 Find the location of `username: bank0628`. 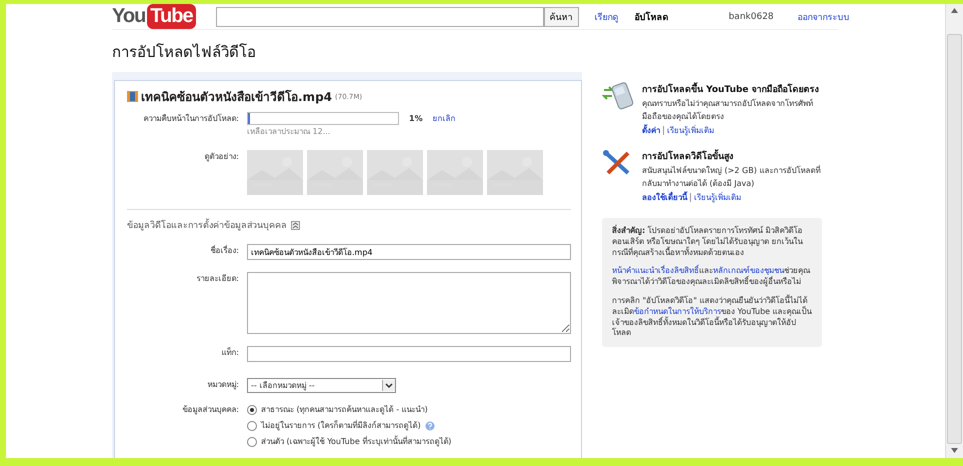

username: bank0628 is located at coordinates (751, 17).